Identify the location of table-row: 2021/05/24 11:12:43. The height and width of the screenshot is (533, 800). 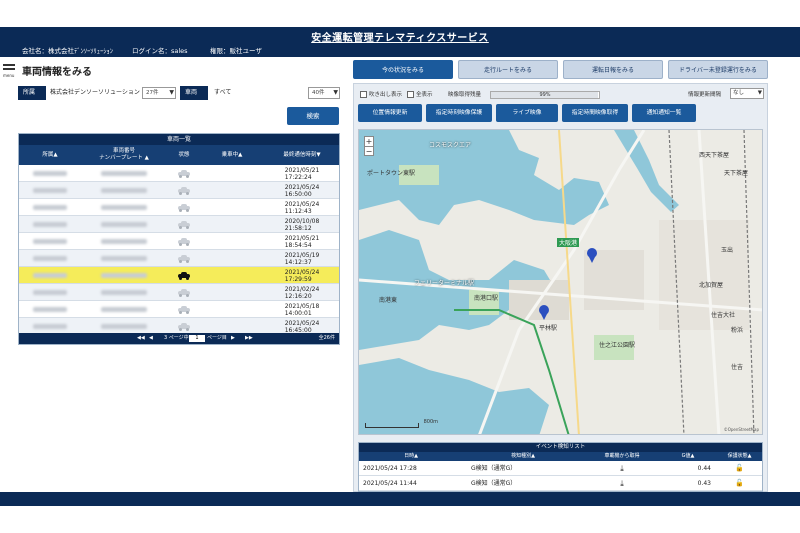
(179, 207).